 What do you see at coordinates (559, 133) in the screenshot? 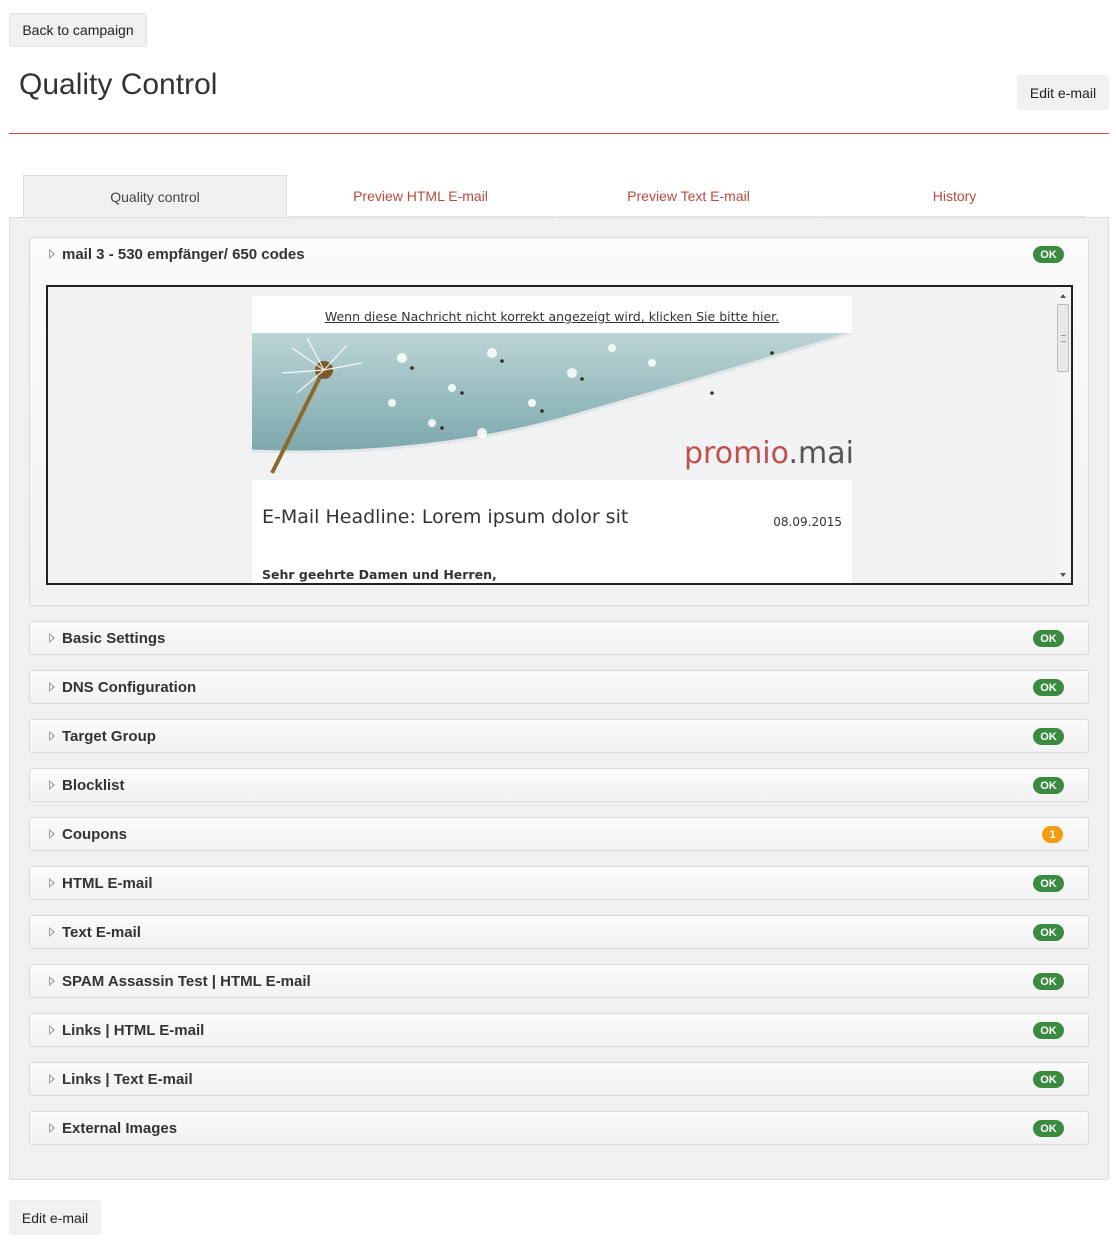
I see `title-divider` at bounding box center [559, 133].